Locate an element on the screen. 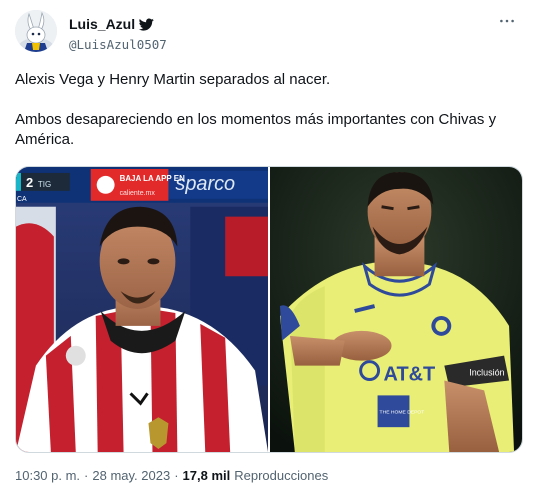 The width and height of the screenshot is (535, 491). right-sleeve-text: THE HOME DEPOT is located at coordinates (402, 412).